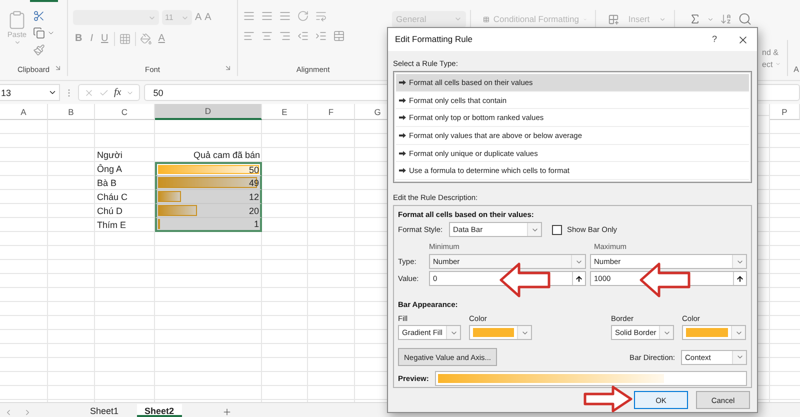  Describe the element at coordinates (797, 69) in the screenshot. I see `group-label: A` at that location.